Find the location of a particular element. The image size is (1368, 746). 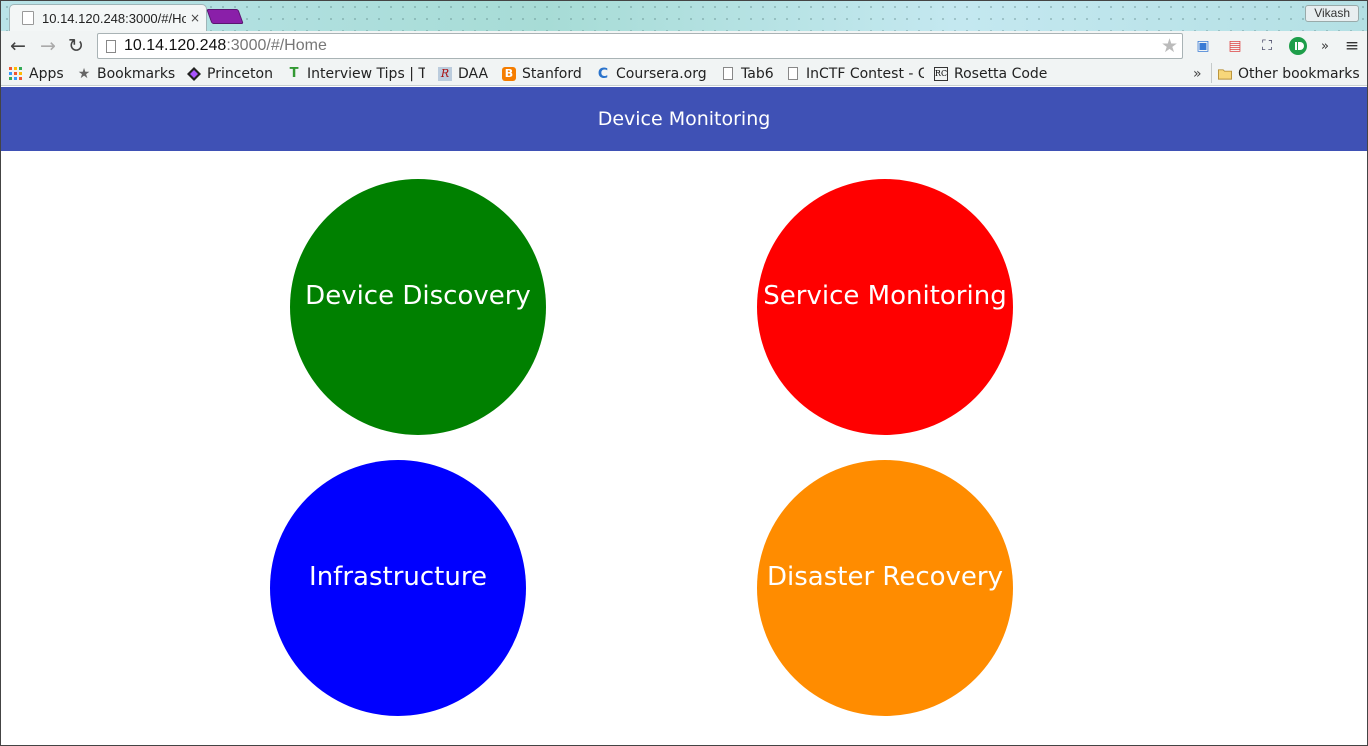

interview-icon: T is located at coordinates (294, 73).